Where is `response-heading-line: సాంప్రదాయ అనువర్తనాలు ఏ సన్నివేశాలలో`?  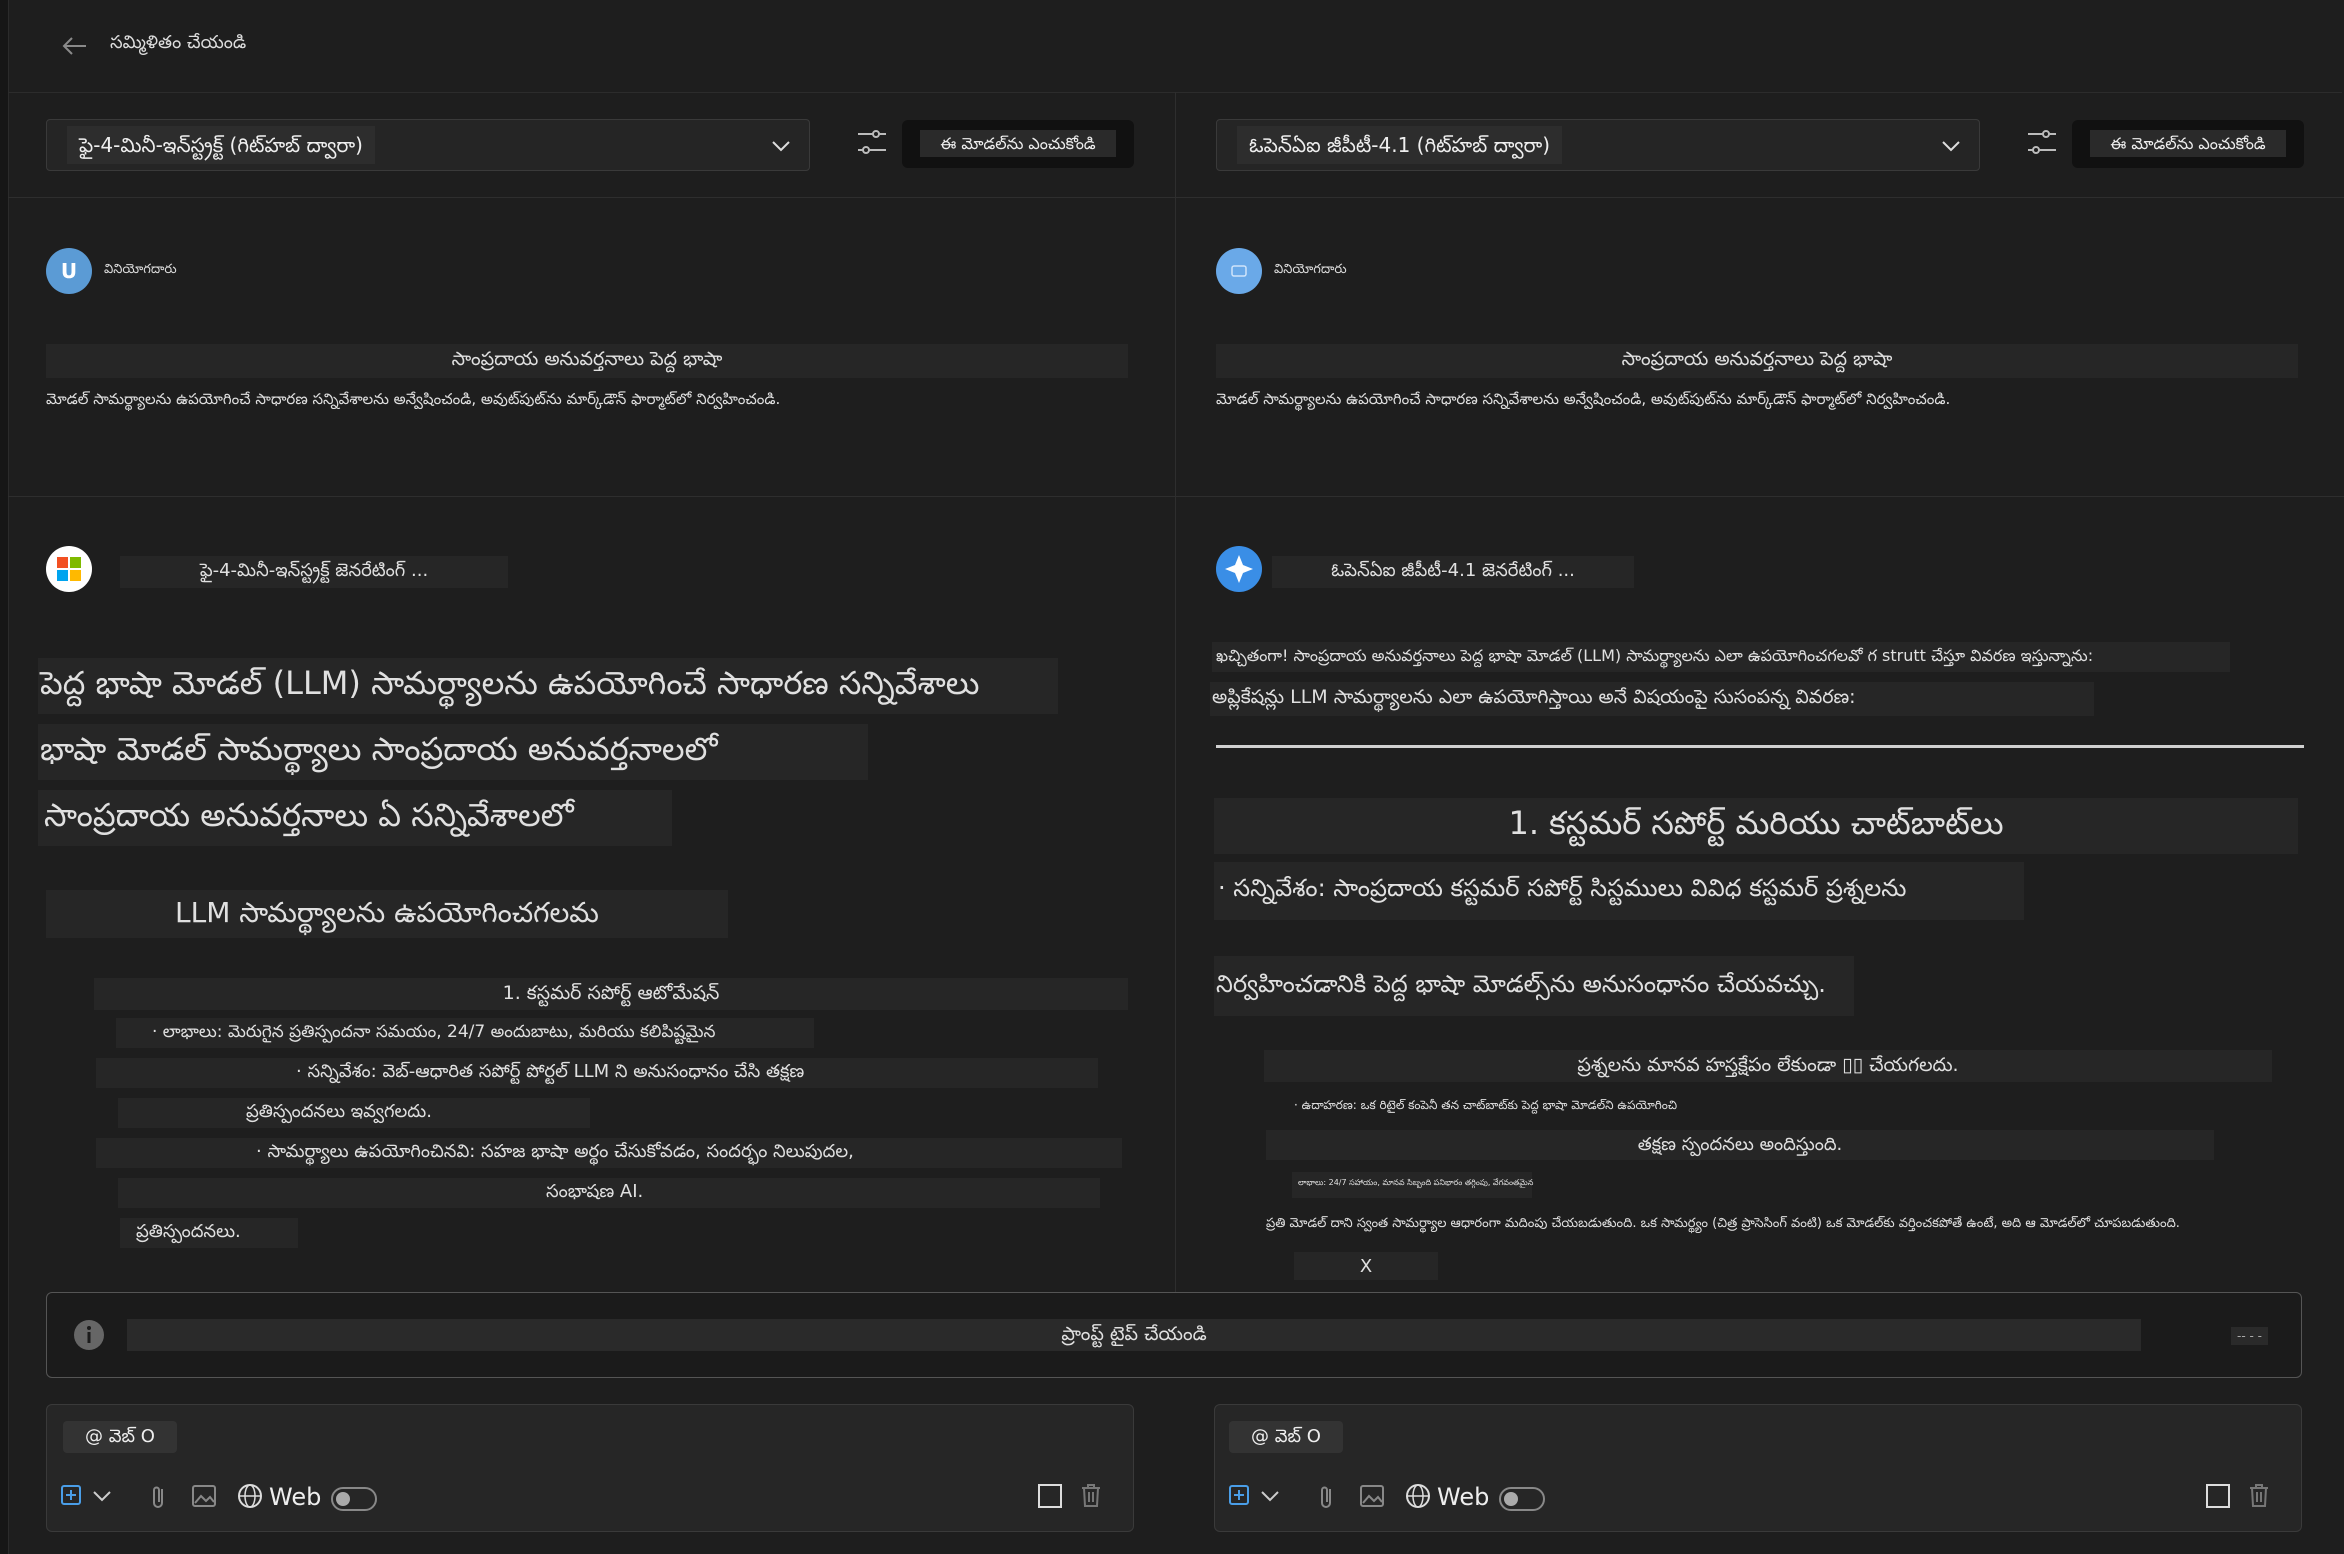
response-heading-line: సాంప్రదాయ అనువర్తనాలు ఏ సన్నివేశాలలో is located at coordinates (309, 815).